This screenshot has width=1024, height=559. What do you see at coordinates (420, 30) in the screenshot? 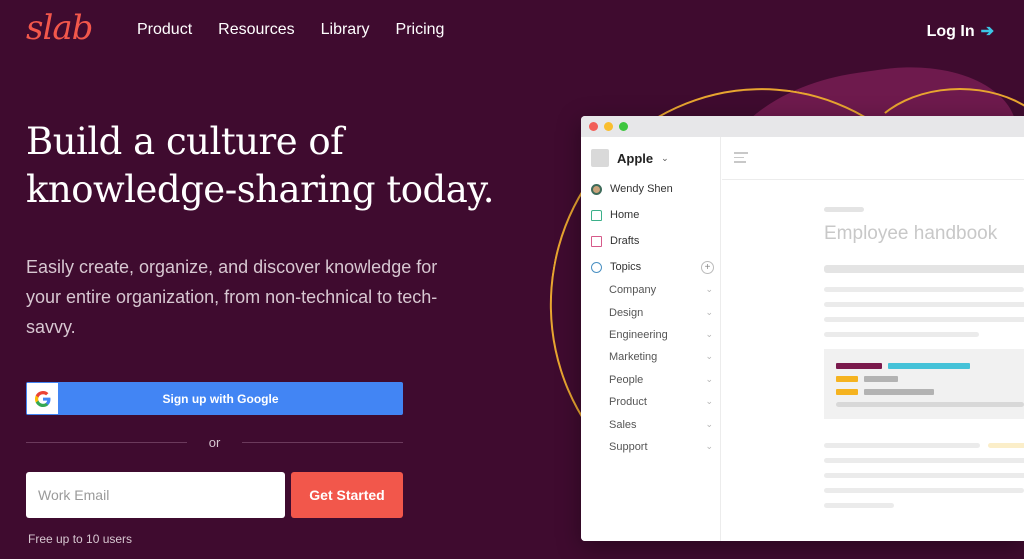
I see `nav-pricing: Pricing` at bounding box center [420, 30].